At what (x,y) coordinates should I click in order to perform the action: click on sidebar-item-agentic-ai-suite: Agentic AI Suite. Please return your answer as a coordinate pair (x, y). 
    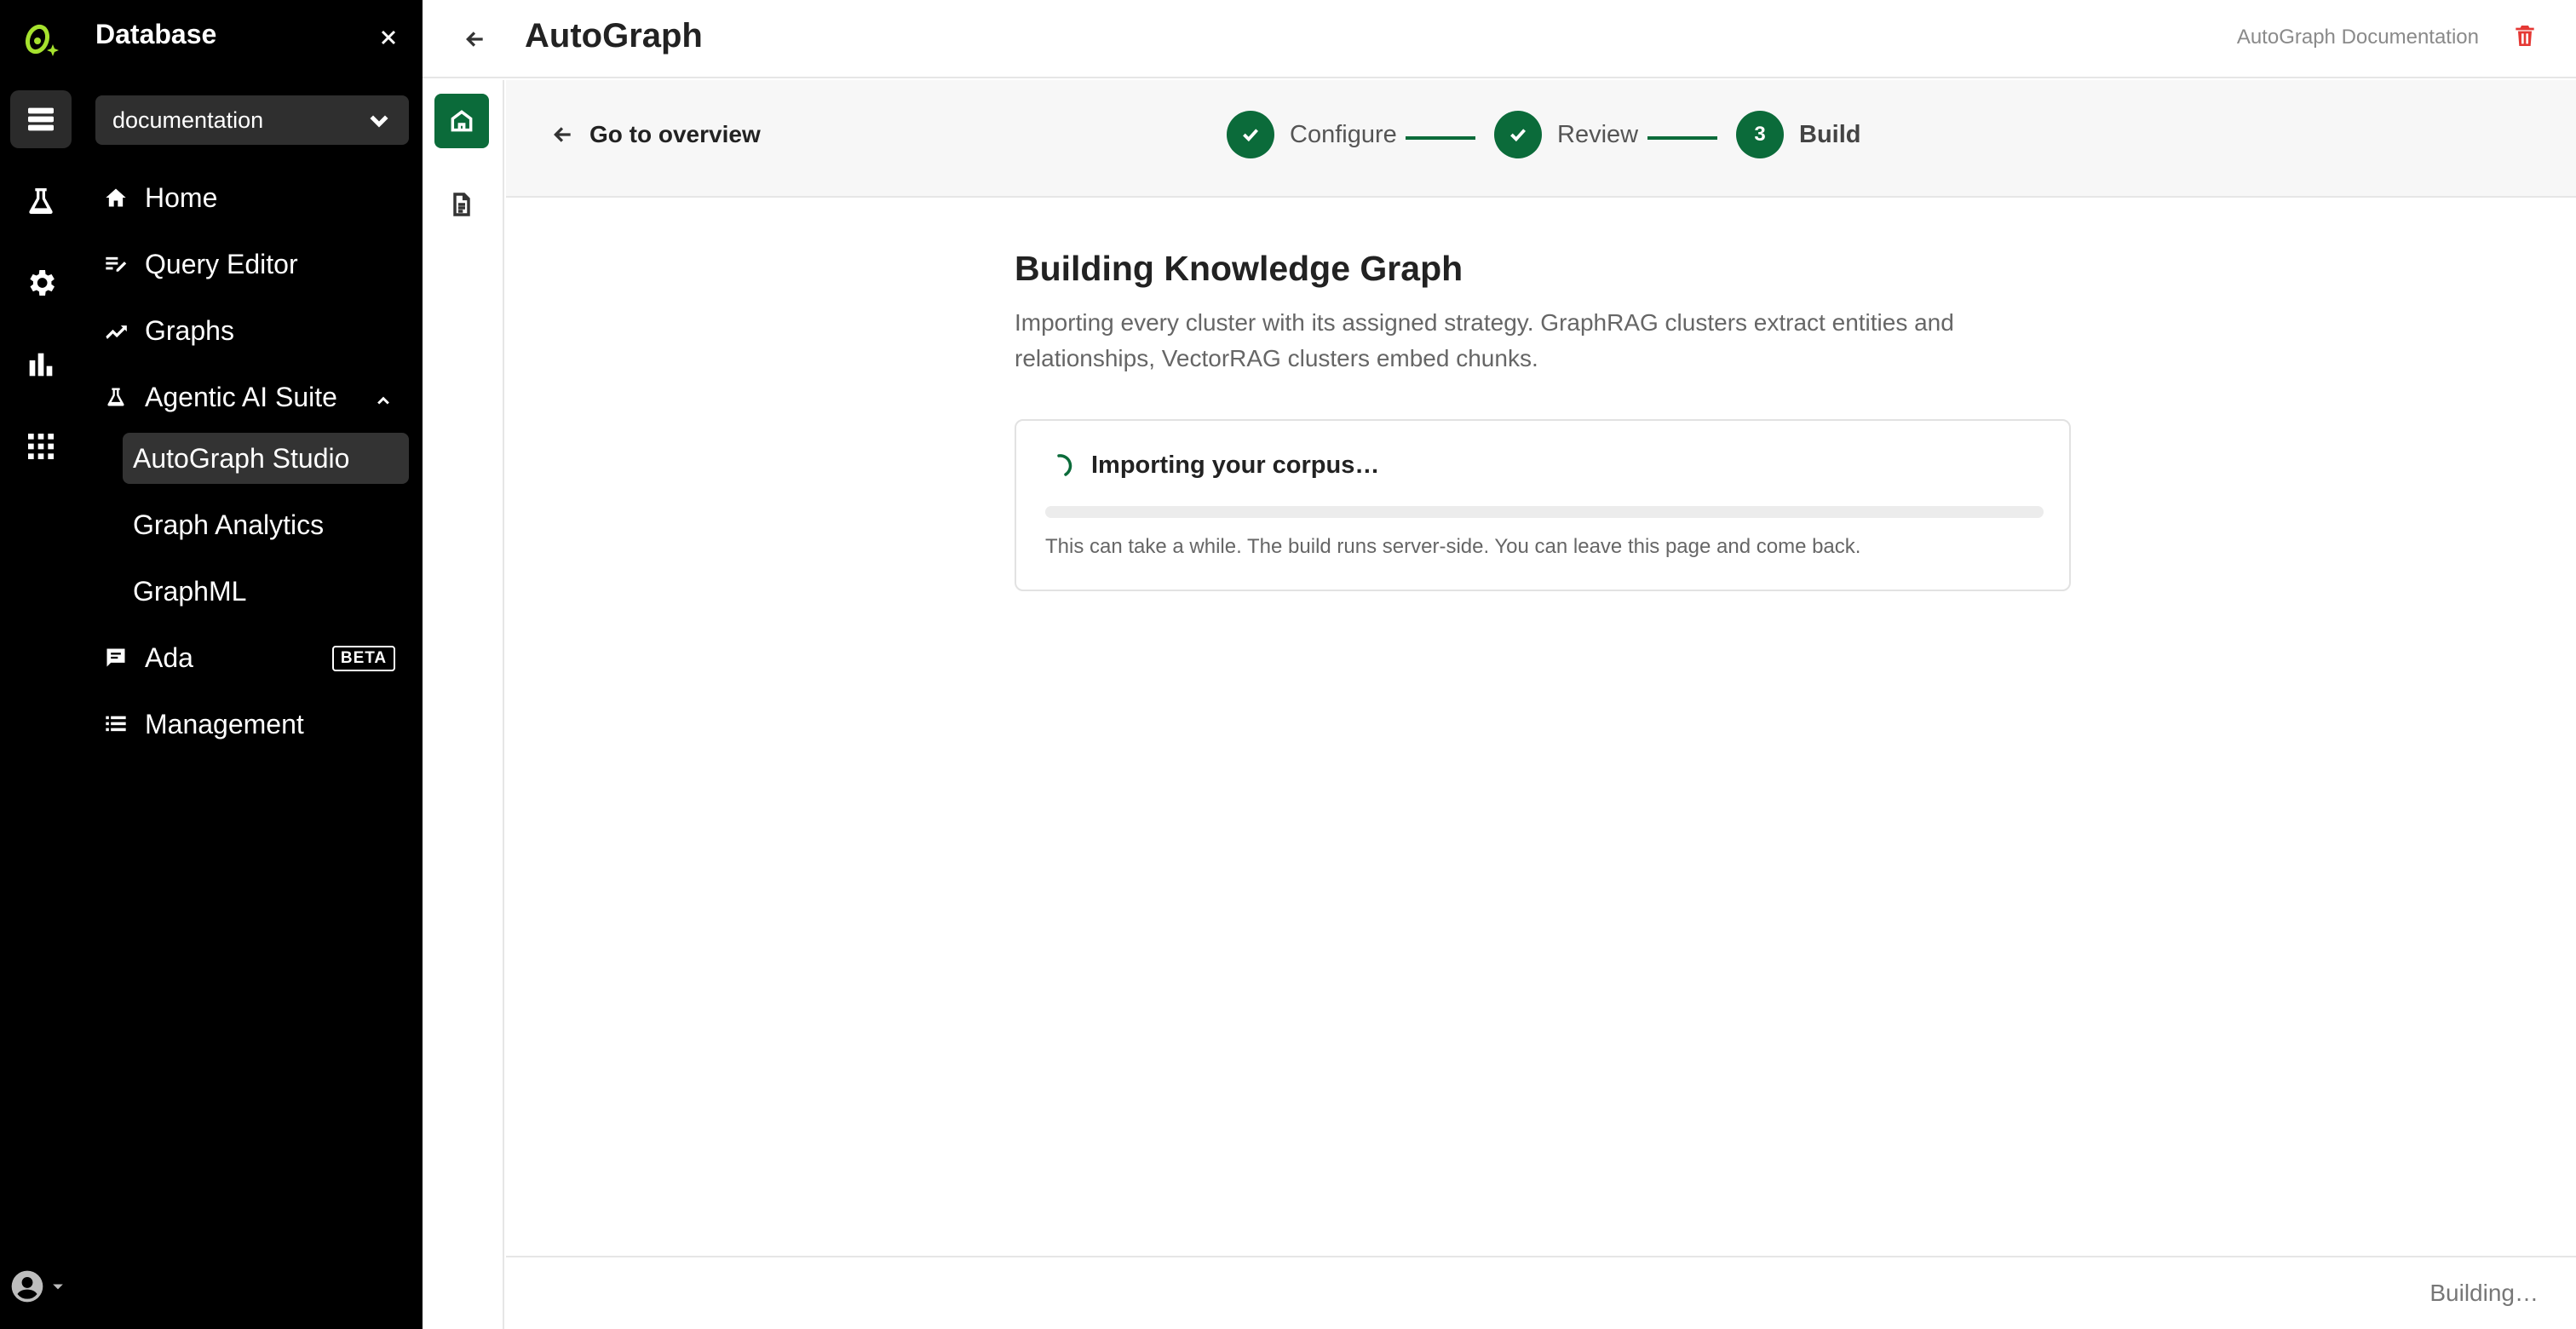
    Looking at the image, I should click on (221, 397).